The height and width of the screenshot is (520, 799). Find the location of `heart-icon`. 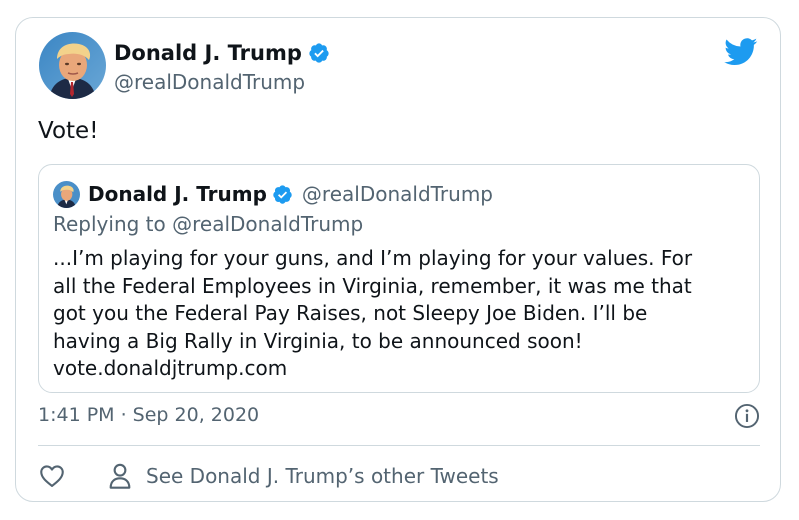

heart-icon is located at coordinates (52, 476).